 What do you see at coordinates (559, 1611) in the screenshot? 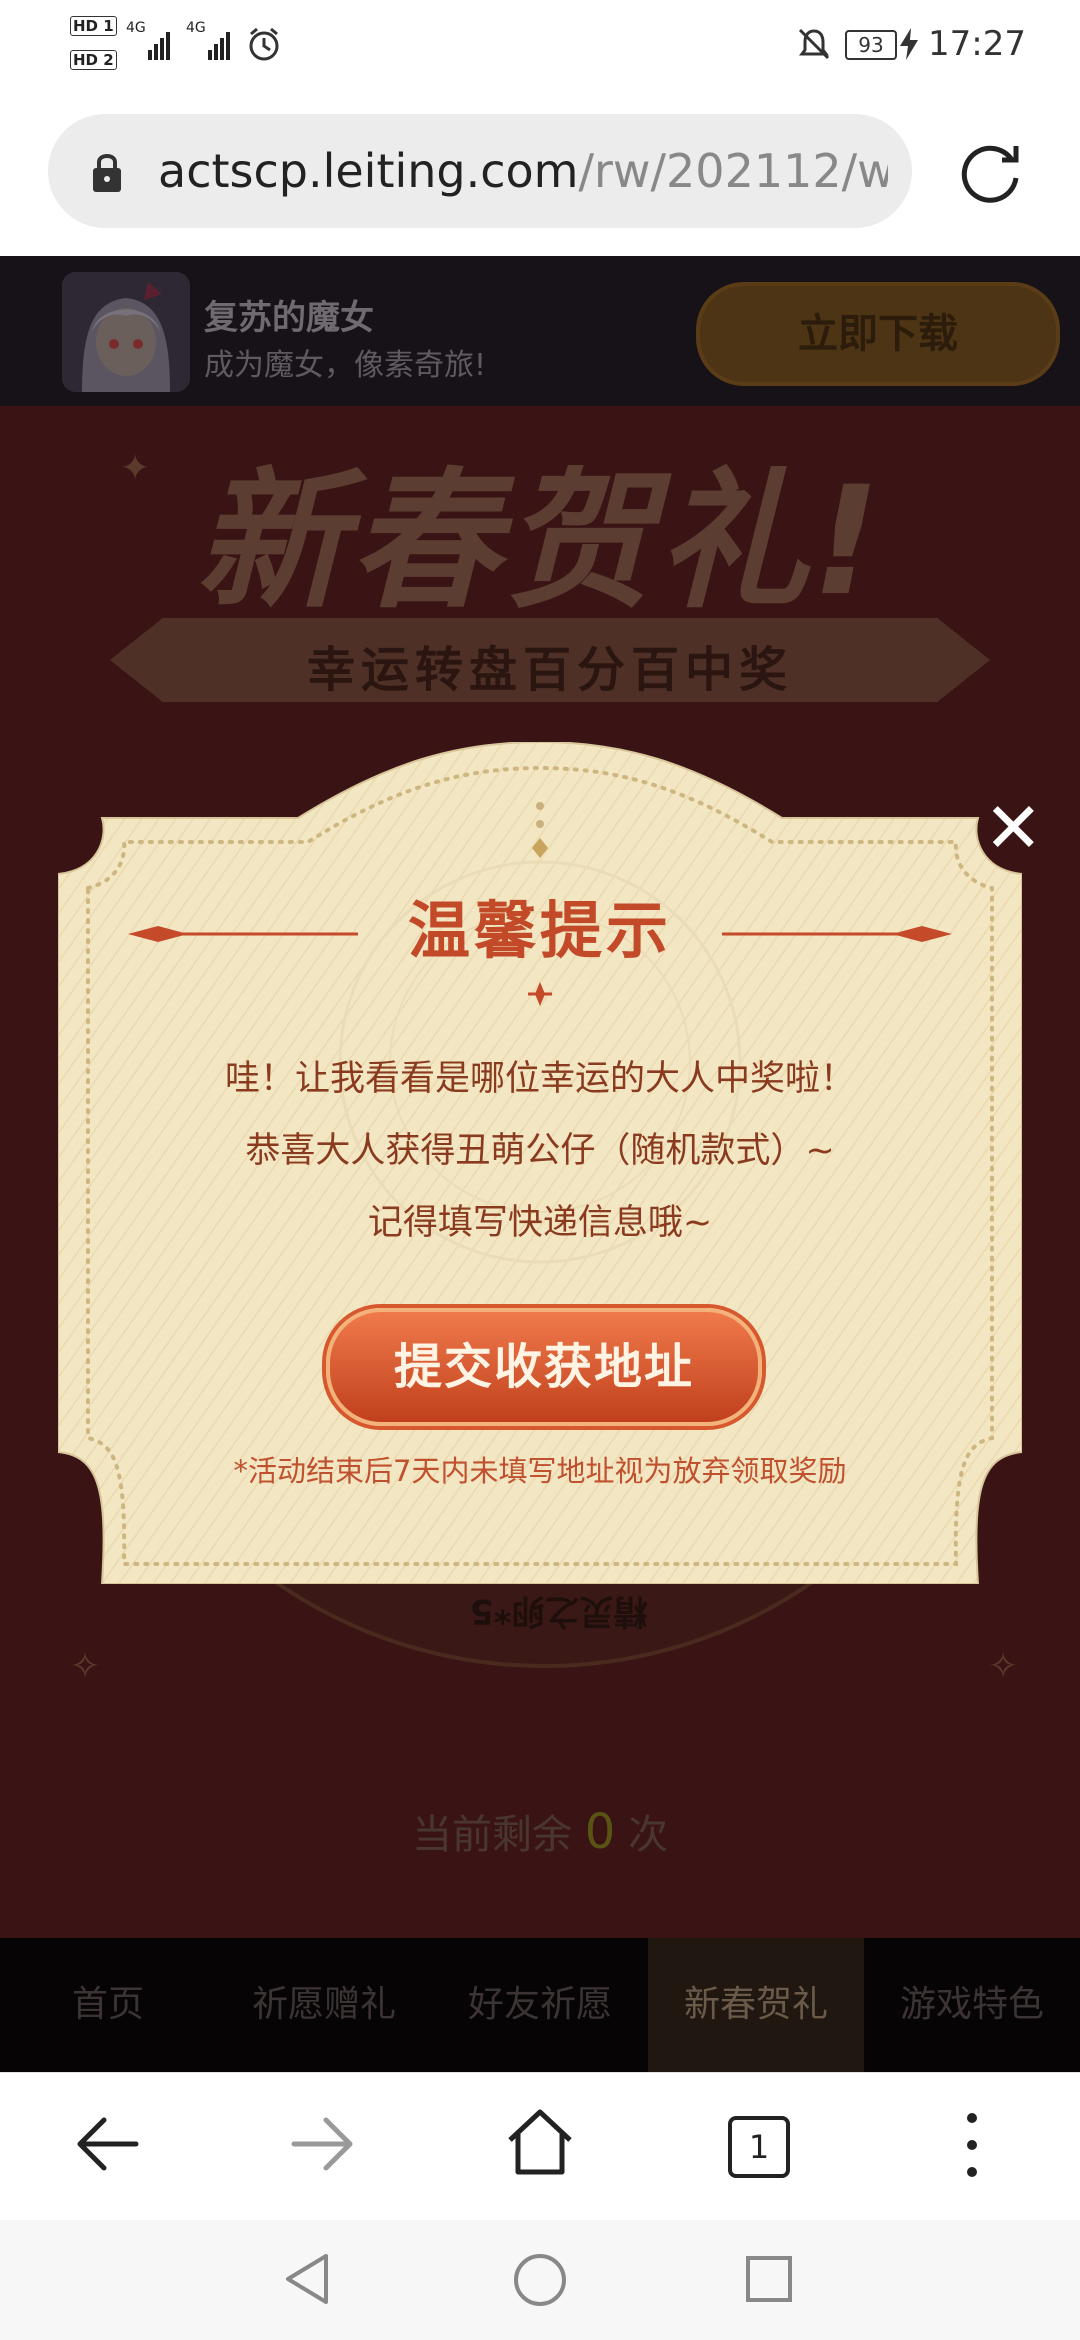
I see `wheel-prize-label: 精灵之卵*5` at bounding box center [559, 1611].